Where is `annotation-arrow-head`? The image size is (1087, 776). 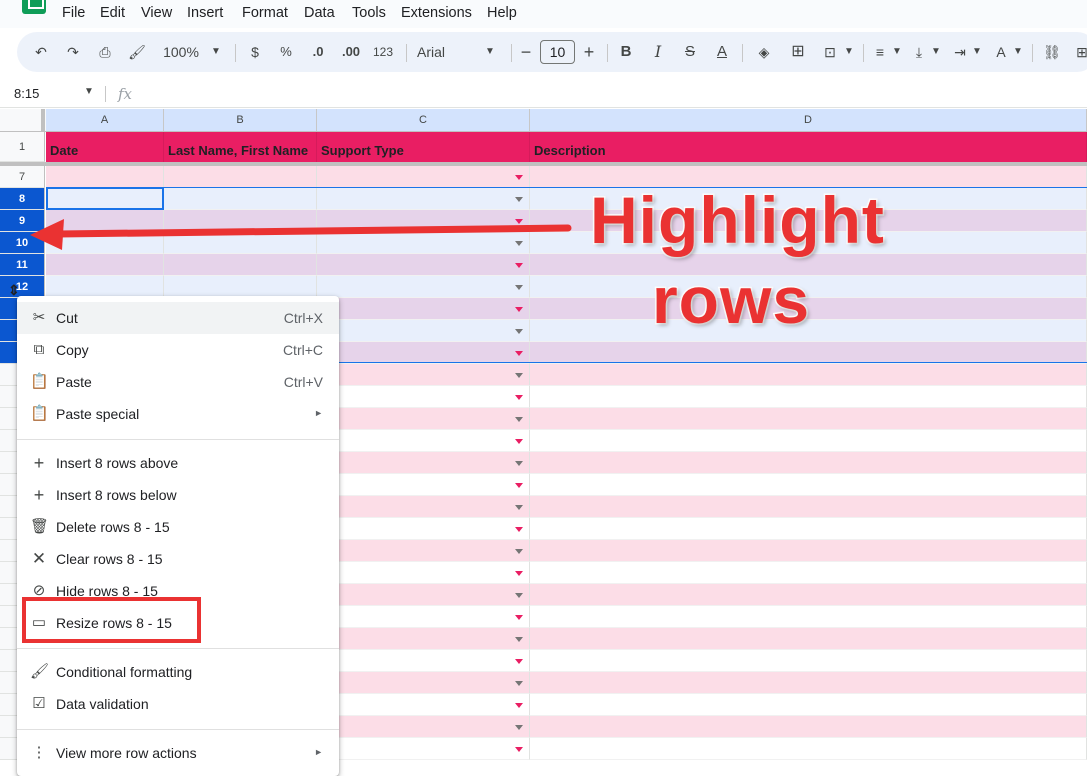 annotation-arrow-head is located at coordinates (47, 234).